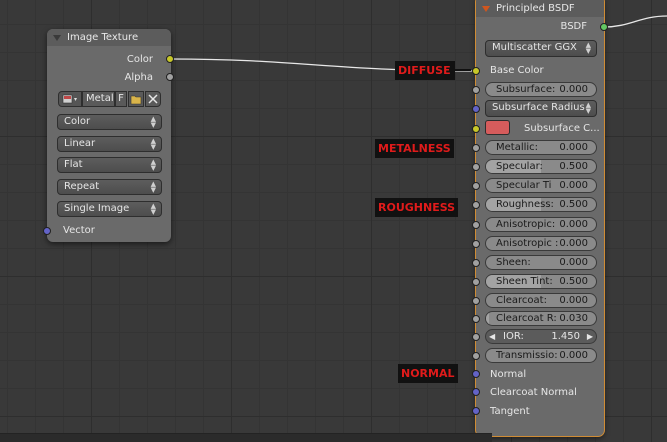  Describe the element at coordinates (476, 225) in the screenshot. I see `anisotropic-socket` at that location.